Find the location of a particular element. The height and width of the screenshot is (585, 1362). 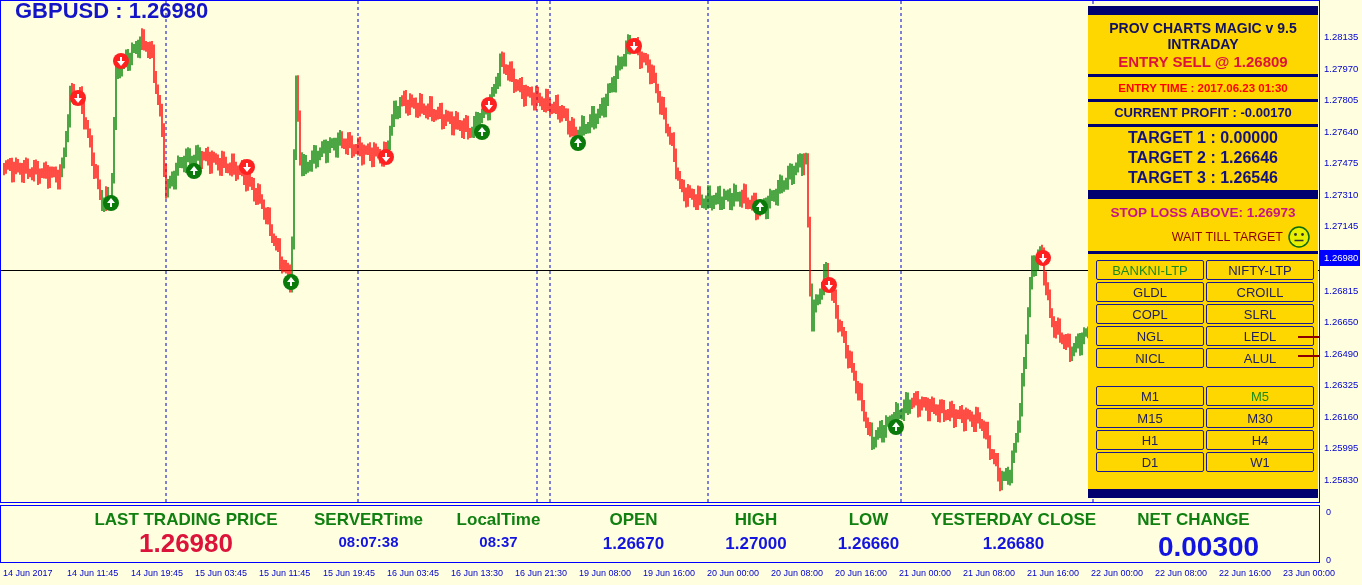

time-label: 14 Jun 11:45 is located at coordinates (93, 573).